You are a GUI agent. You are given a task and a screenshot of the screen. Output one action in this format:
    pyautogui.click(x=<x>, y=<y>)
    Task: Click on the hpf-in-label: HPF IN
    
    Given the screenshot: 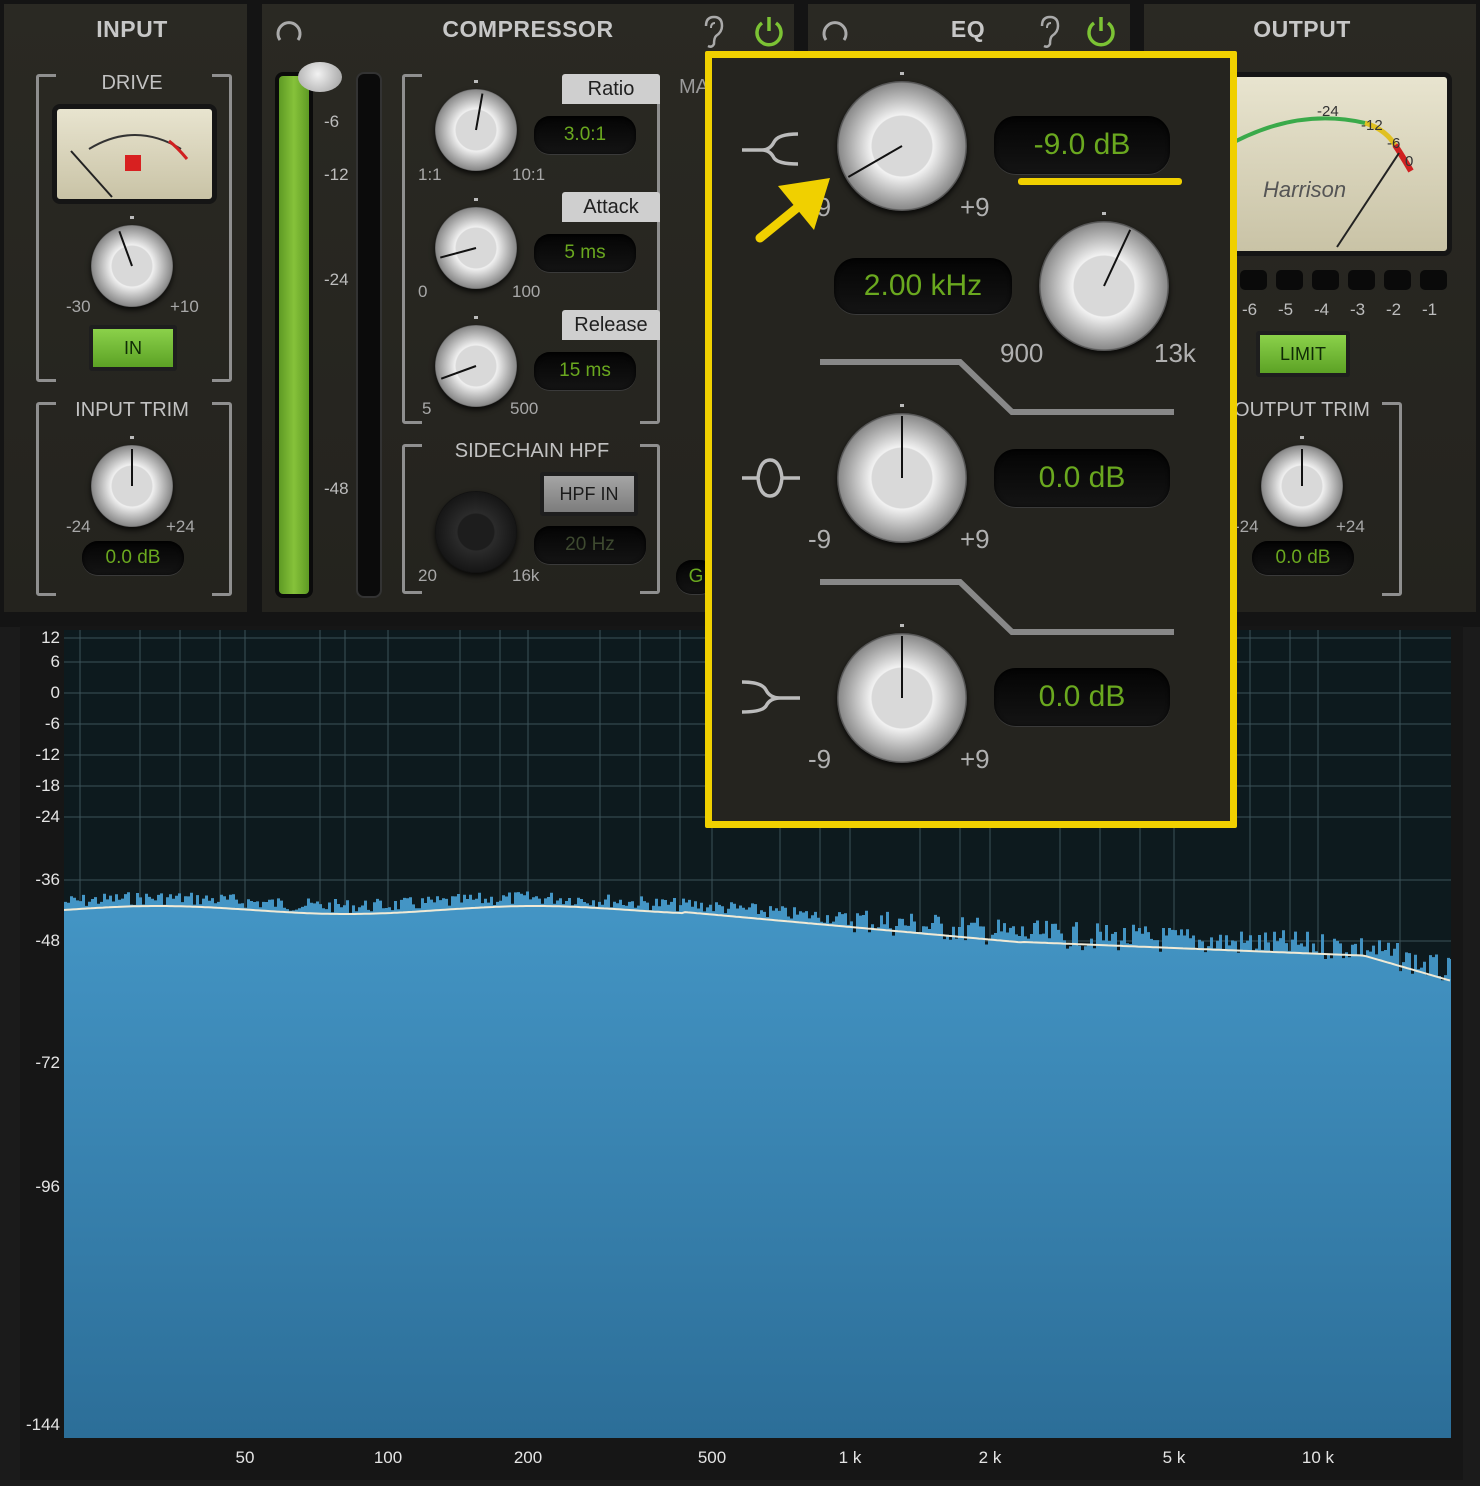 What is the action you would take?
    pyautogui.click(x=589, y=494)
    